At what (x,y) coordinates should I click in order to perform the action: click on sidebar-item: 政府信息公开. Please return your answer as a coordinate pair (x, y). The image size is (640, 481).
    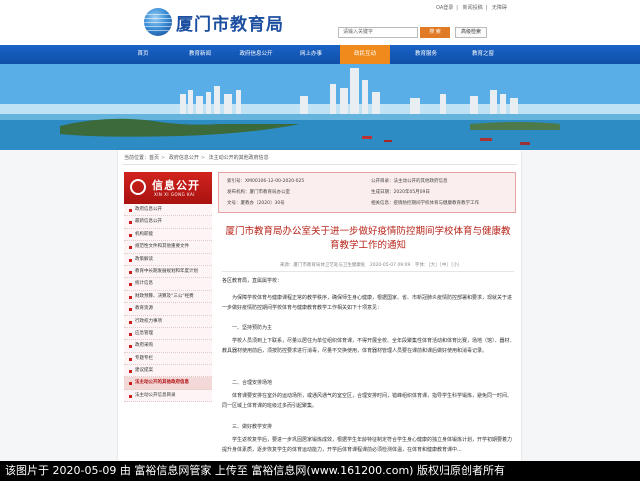
    Looking at the image, I should click on (168, 210).